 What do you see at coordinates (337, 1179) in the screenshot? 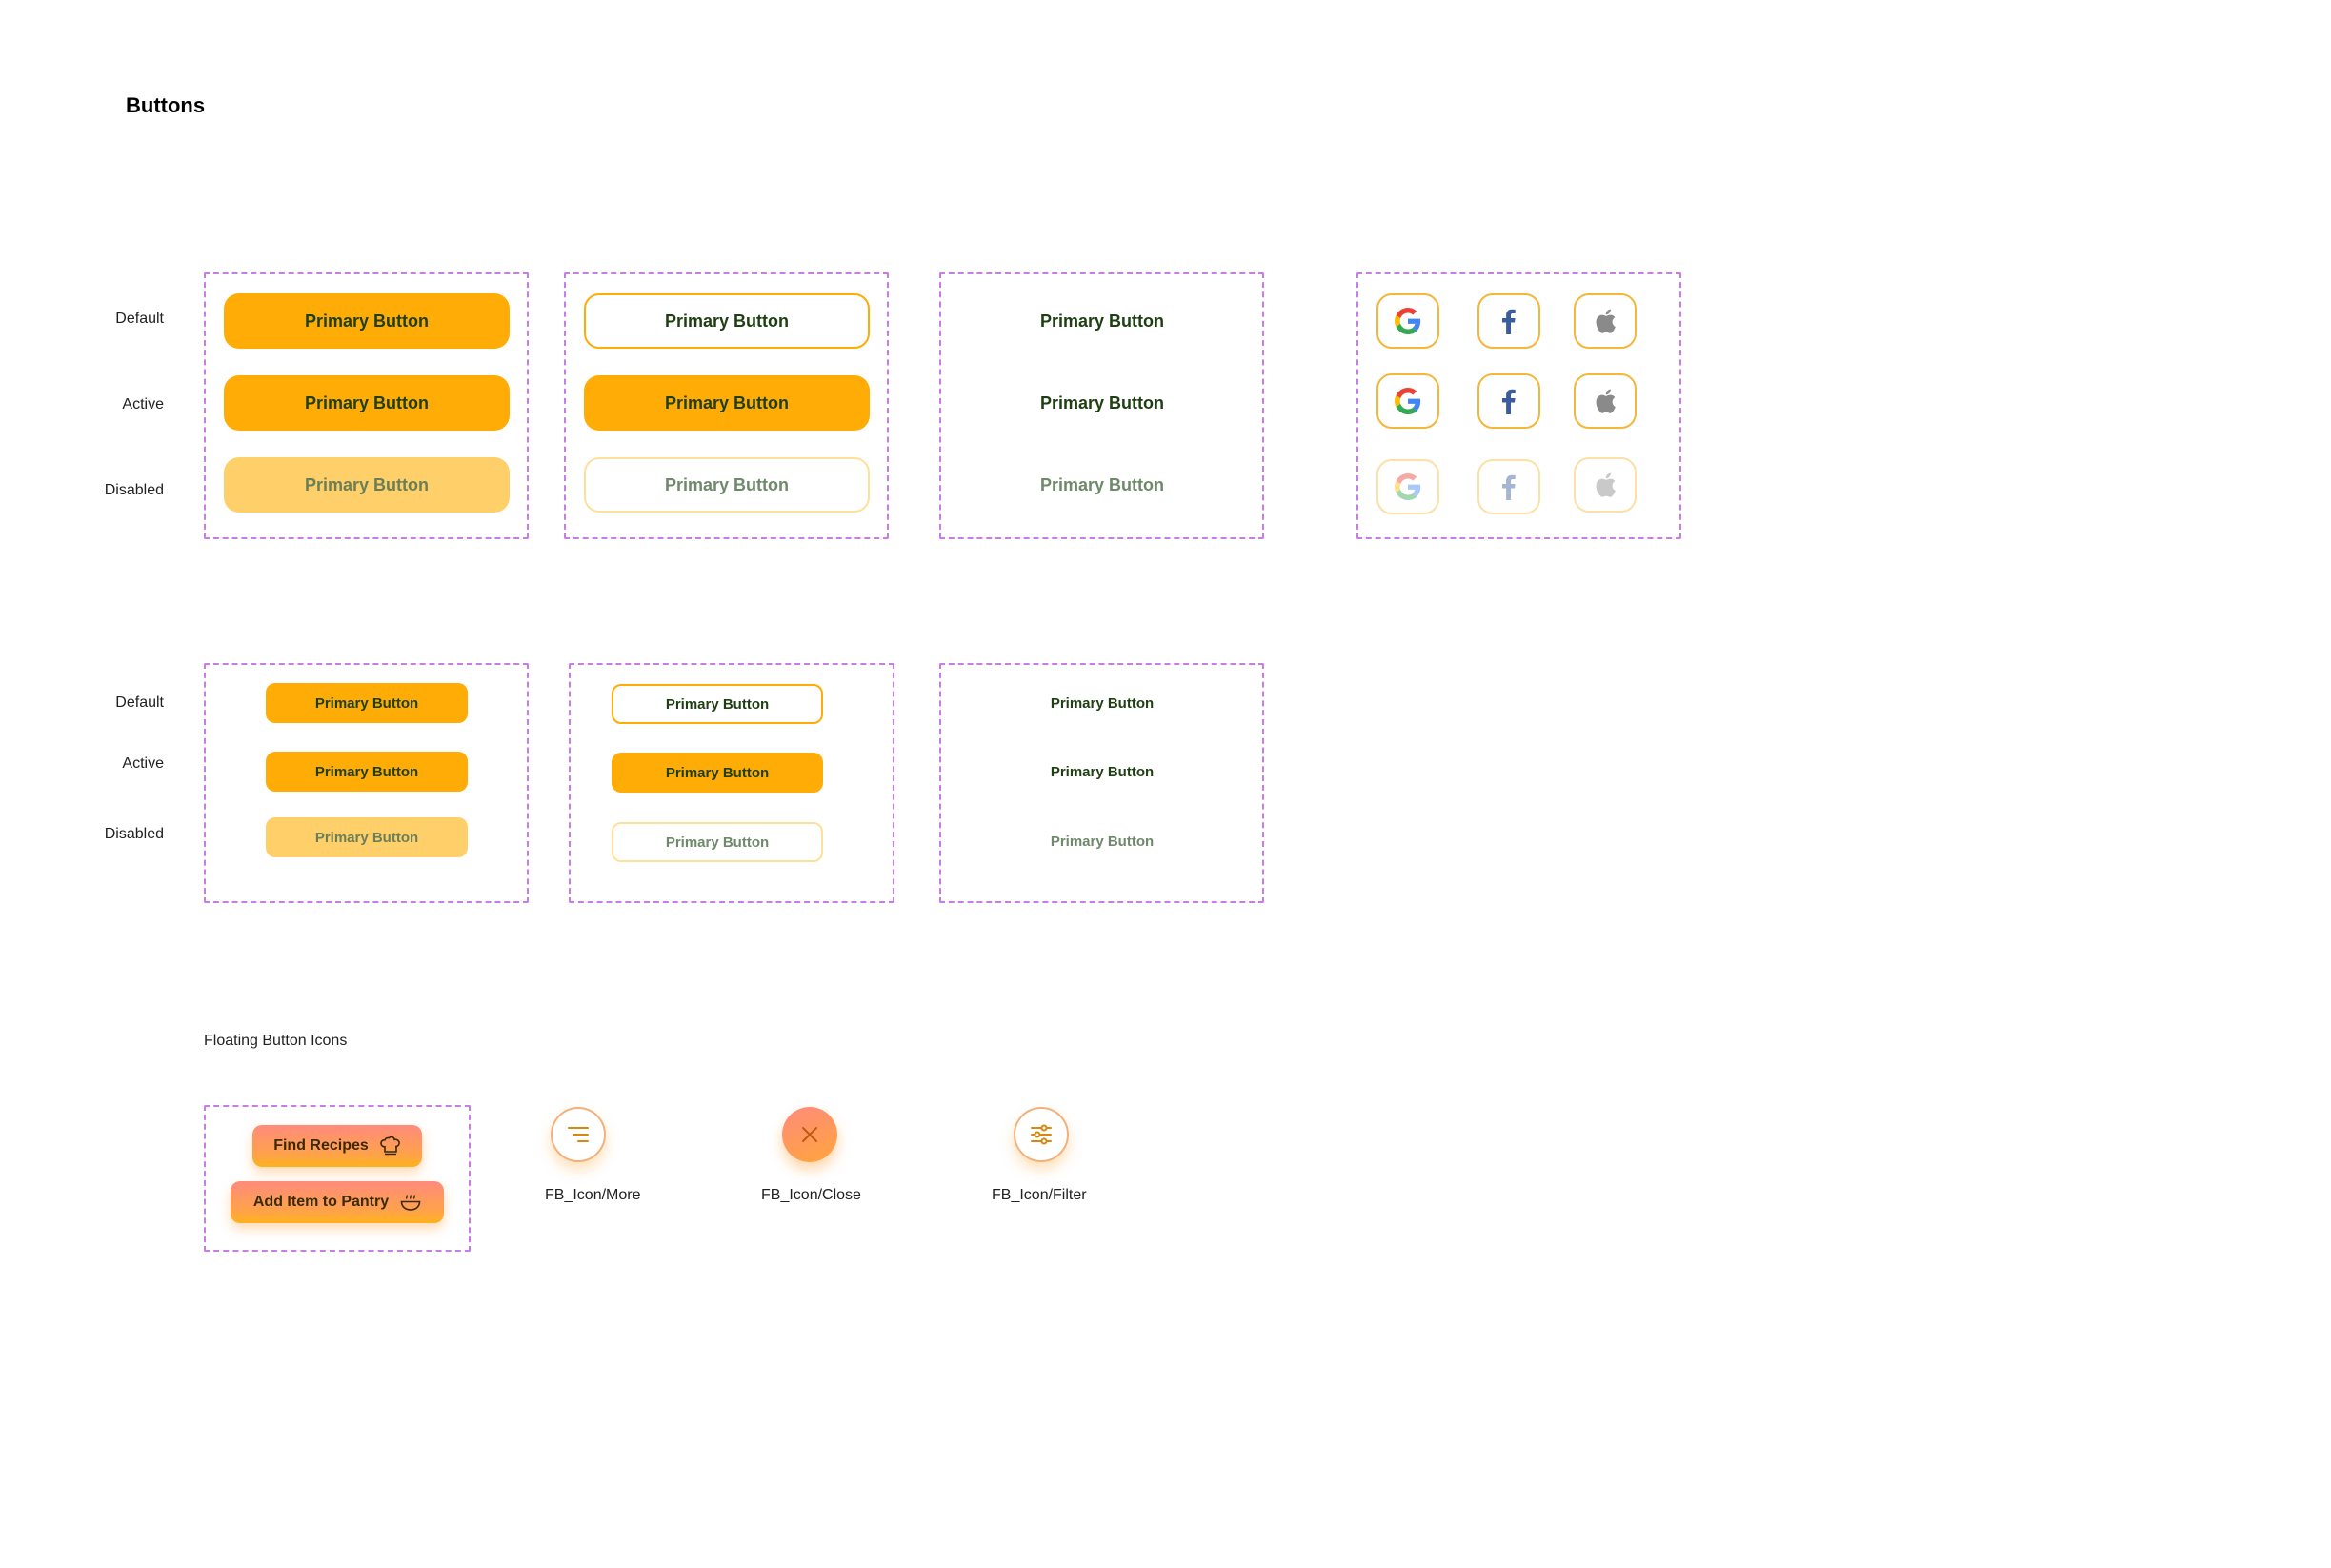
I see `floating-pill-group: Find Recipes Add Item to Pantry` at bounding box center [337, 1179].